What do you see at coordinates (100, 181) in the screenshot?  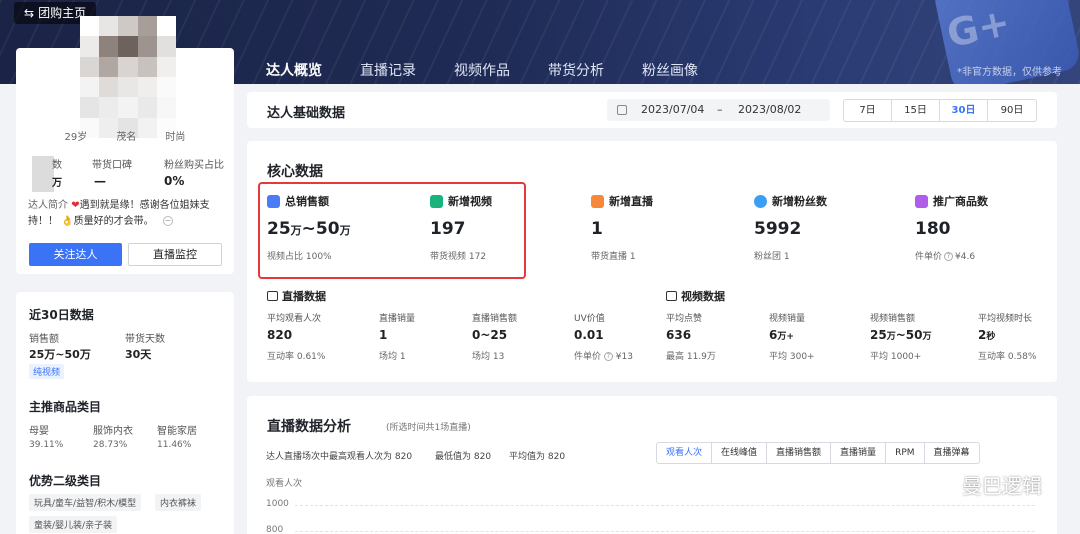 I see `stat-value-reputation: —` at bounding box center [100, 181].